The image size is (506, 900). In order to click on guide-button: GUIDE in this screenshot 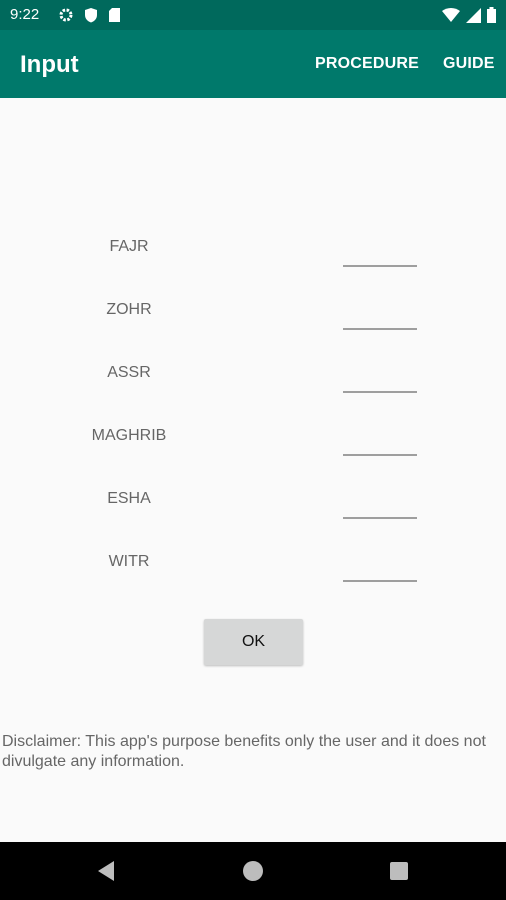, I will do `click(469, 64)`.